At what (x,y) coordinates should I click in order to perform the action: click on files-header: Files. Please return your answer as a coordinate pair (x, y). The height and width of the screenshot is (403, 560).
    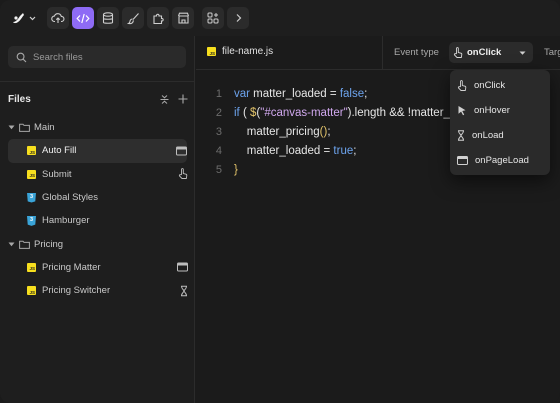
    Looking at the image, I should click on (98, 99).